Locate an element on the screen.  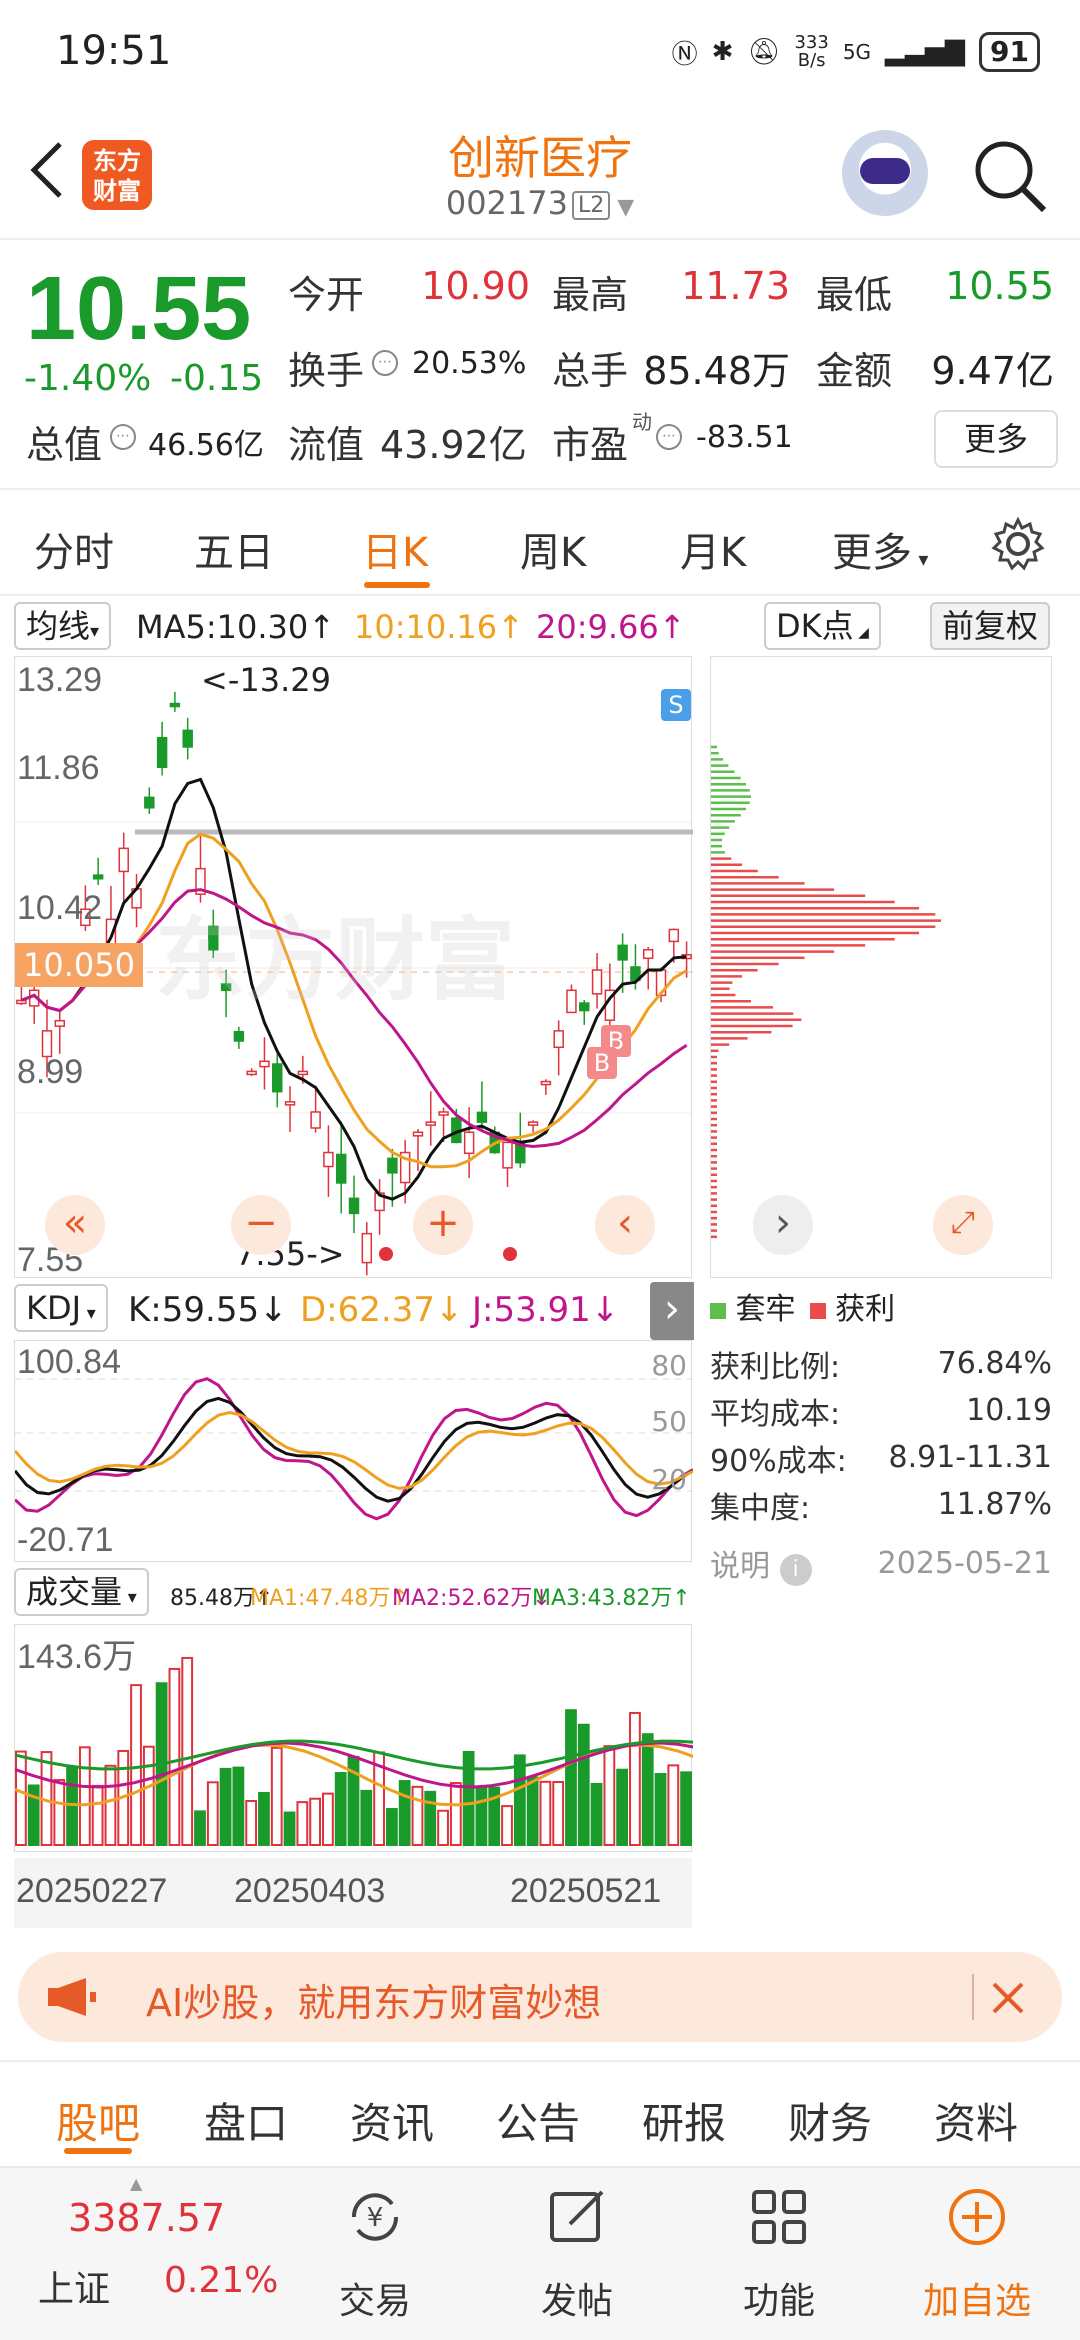
zoom-in-icon: + is located at coordinates (443, 1225).